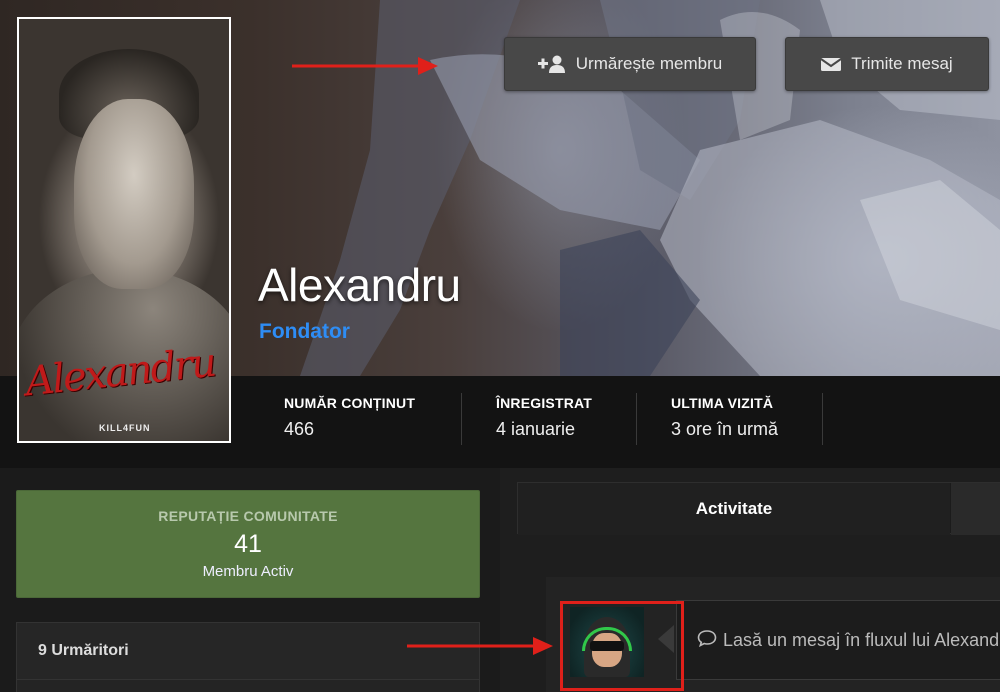 This screenshot has height=692, width=1000. I want to click on annotation-arrow-avatar, so click(480, 646).